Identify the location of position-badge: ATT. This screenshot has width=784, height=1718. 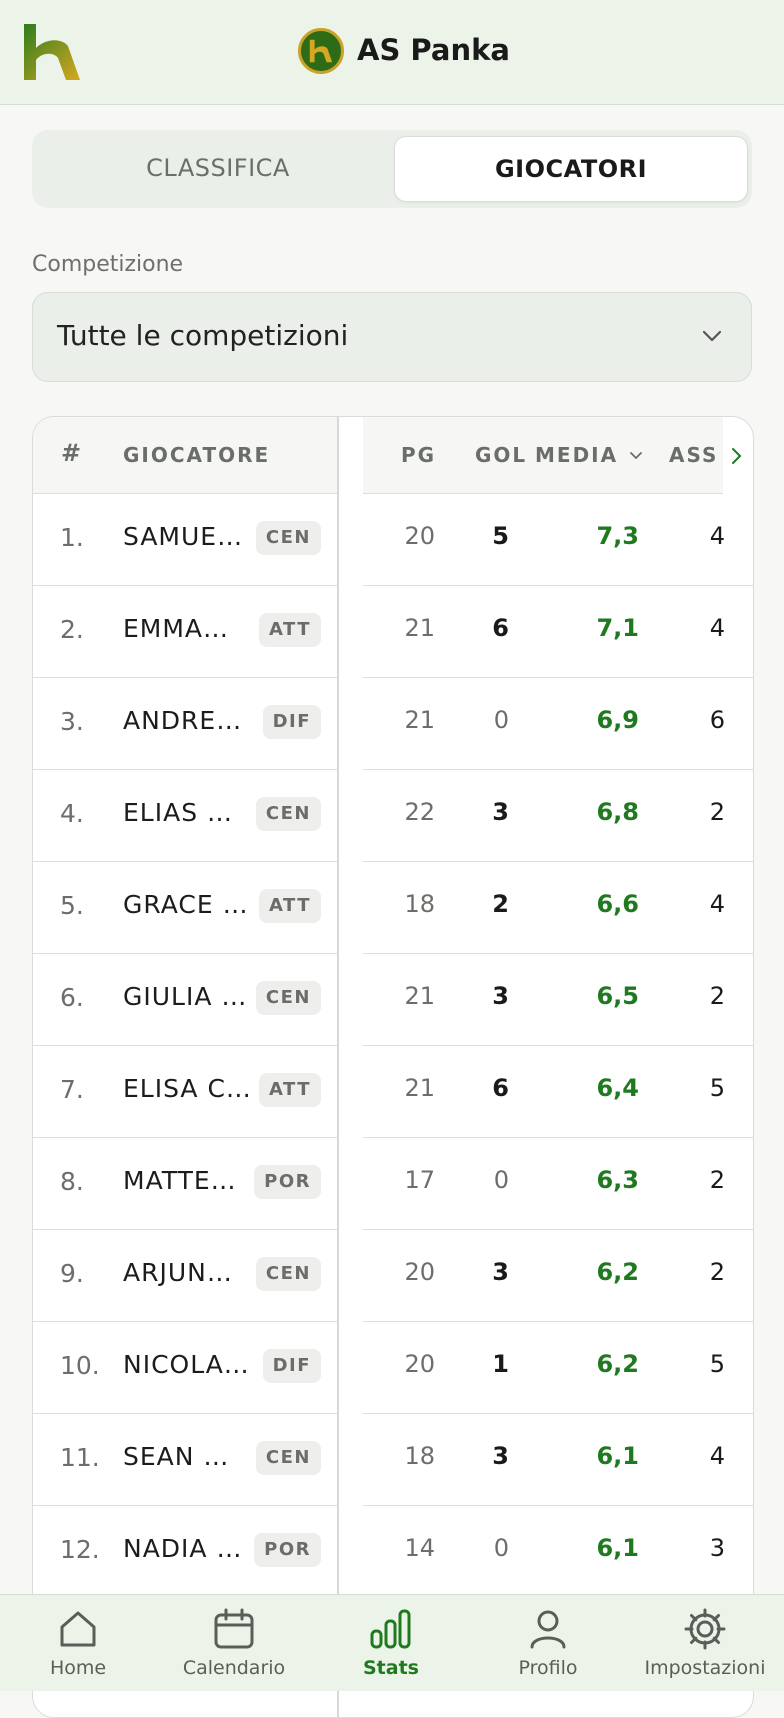
(289, 1090).